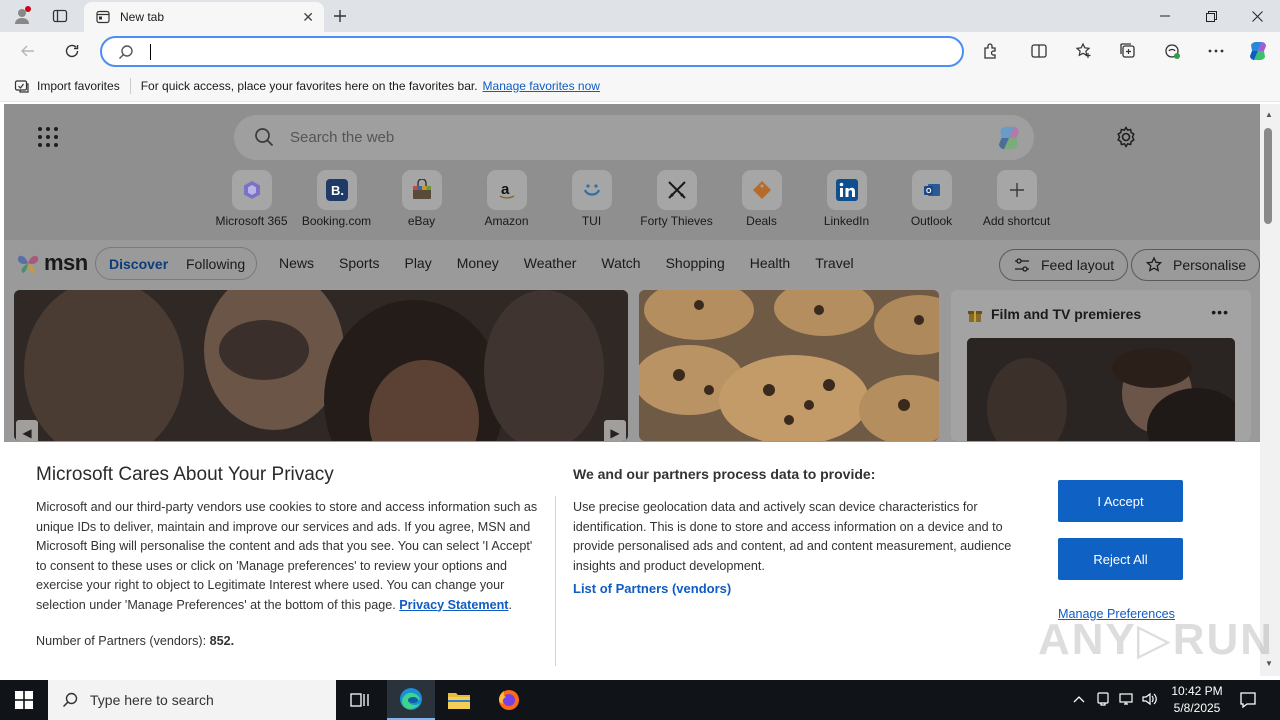 The image size is (1280, 720). What do you see at coordinates (66, 262) in the screenshot?
I see `msn-wordmark: msn` at bounding box center [66, 262].